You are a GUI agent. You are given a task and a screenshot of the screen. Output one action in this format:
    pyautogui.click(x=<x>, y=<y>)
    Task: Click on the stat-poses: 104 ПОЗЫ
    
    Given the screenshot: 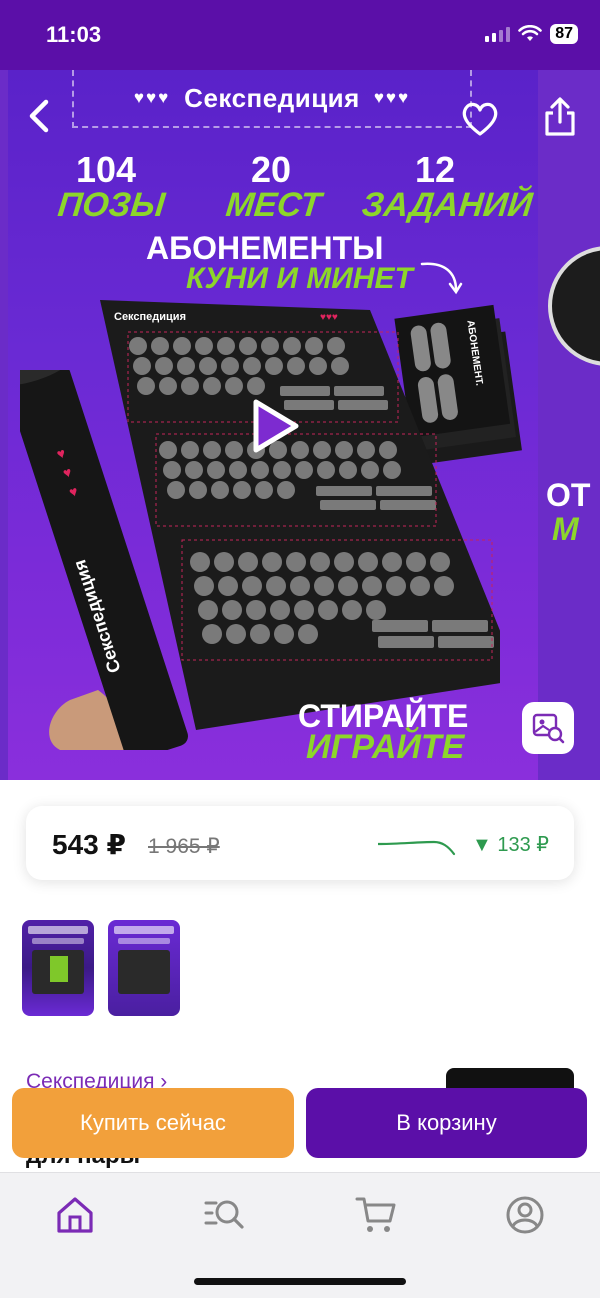 What is the action you would take?
    pyautogui.click(x=111, y=187)
    